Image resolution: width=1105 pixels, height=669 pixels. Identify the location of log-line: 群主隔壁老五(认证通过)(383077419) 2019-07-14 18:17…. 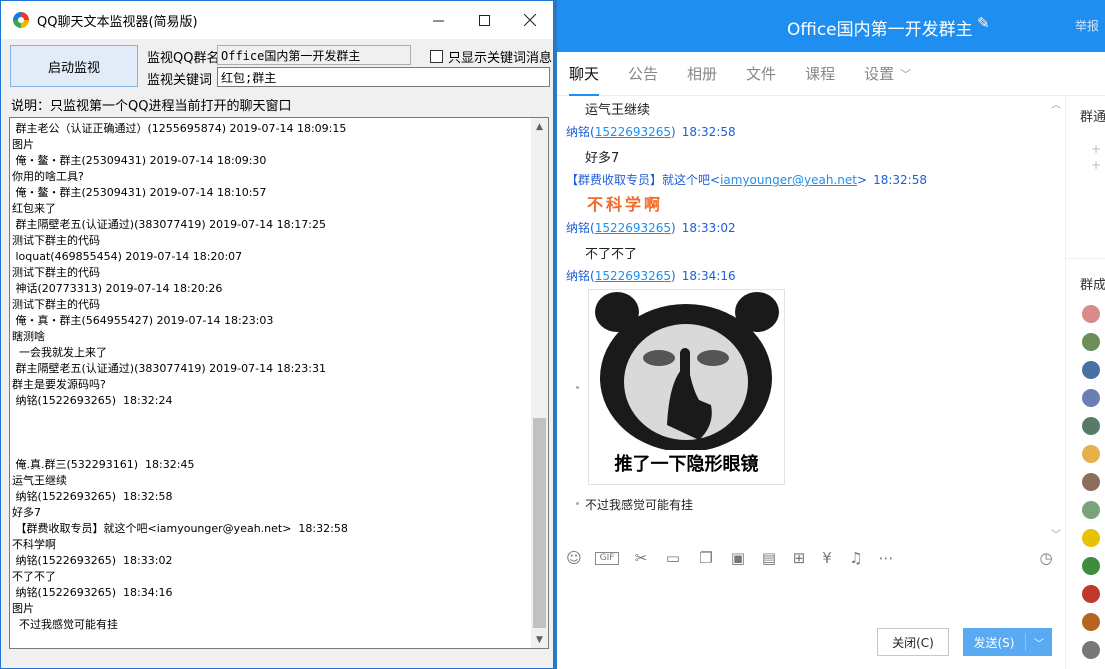
(169, 224).